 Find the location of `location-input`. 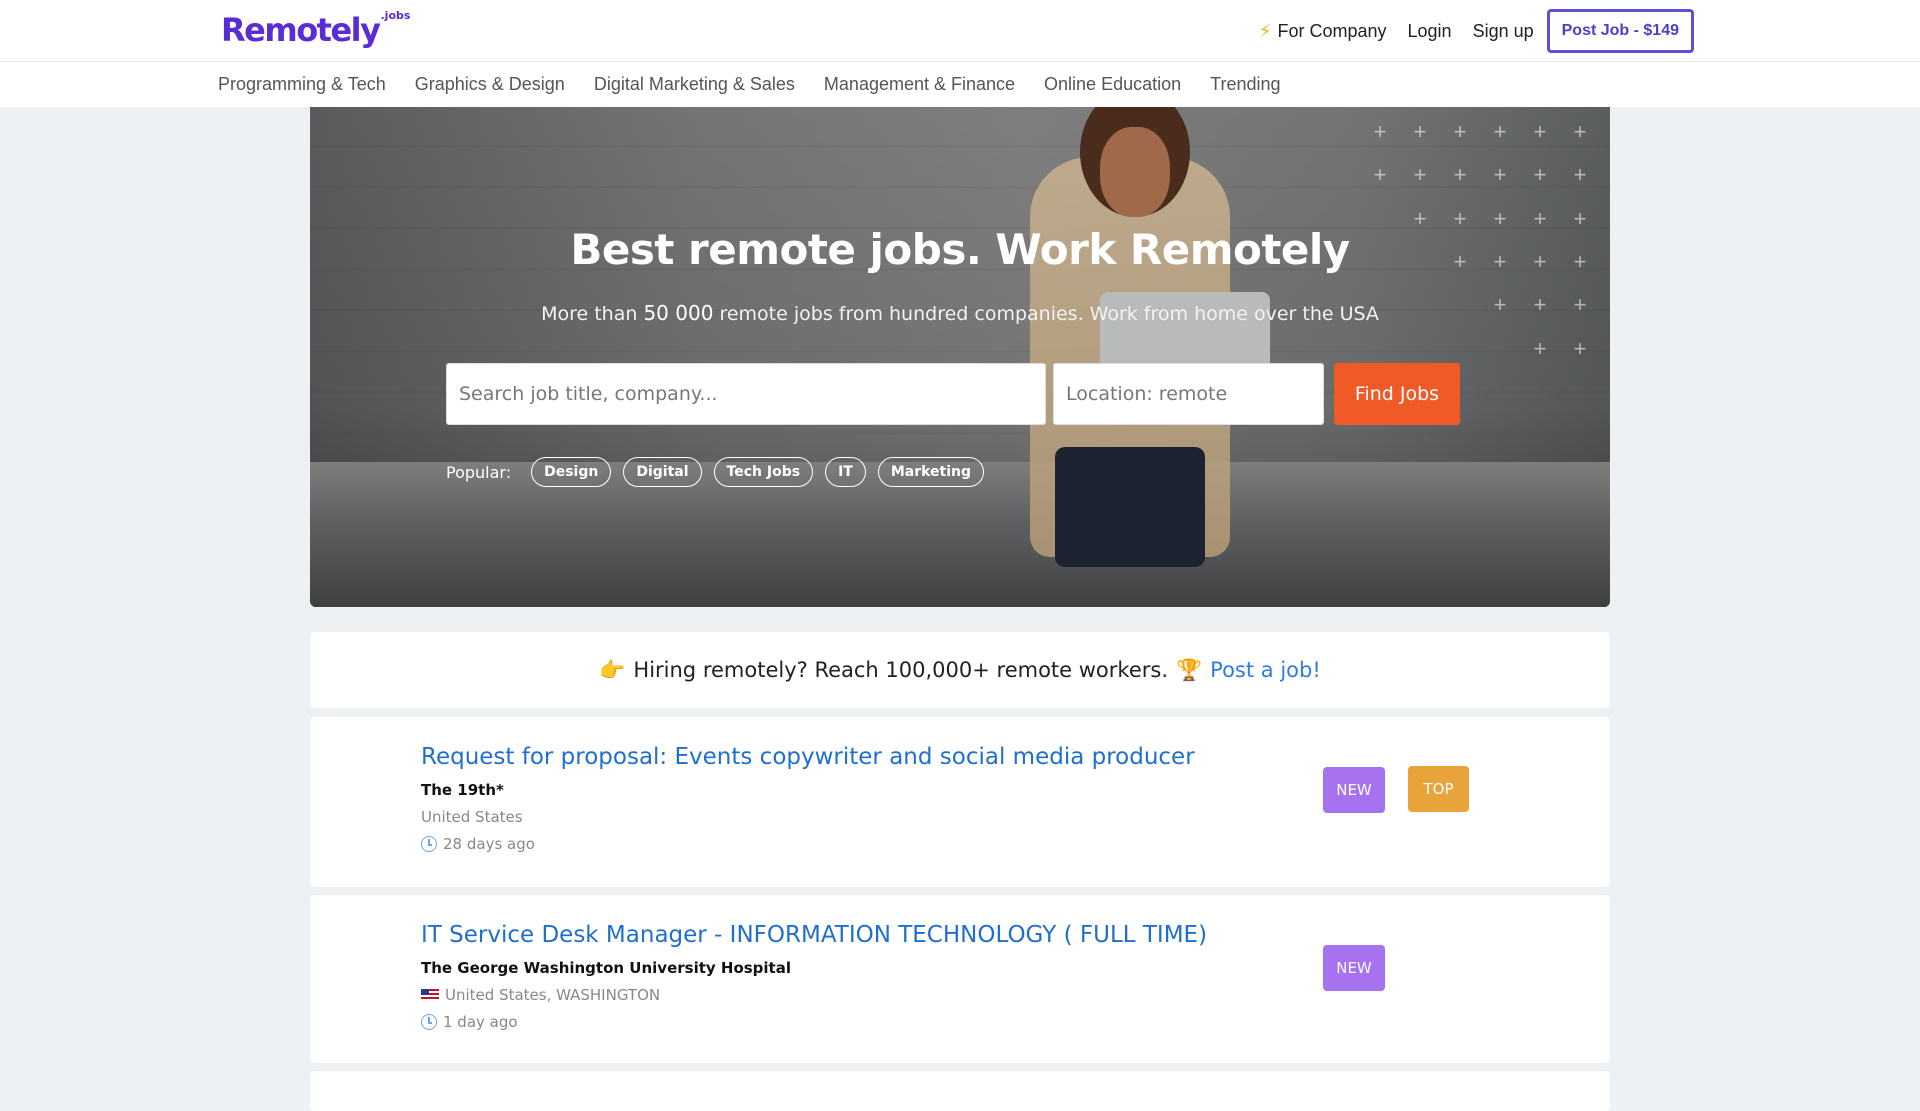

location-input is located at coordinates (1188, 394).